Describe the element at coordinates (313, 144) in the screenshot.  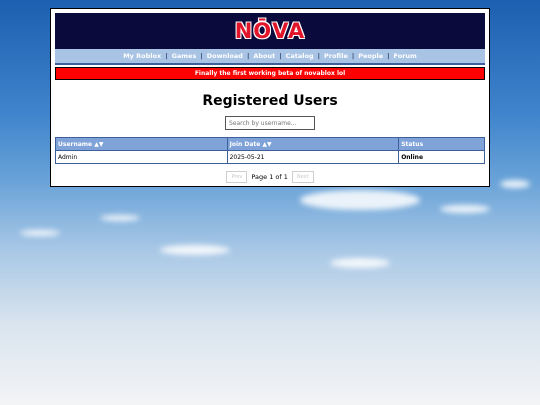
I see `column-header-join-date: Join Date ▲▼` at that location.